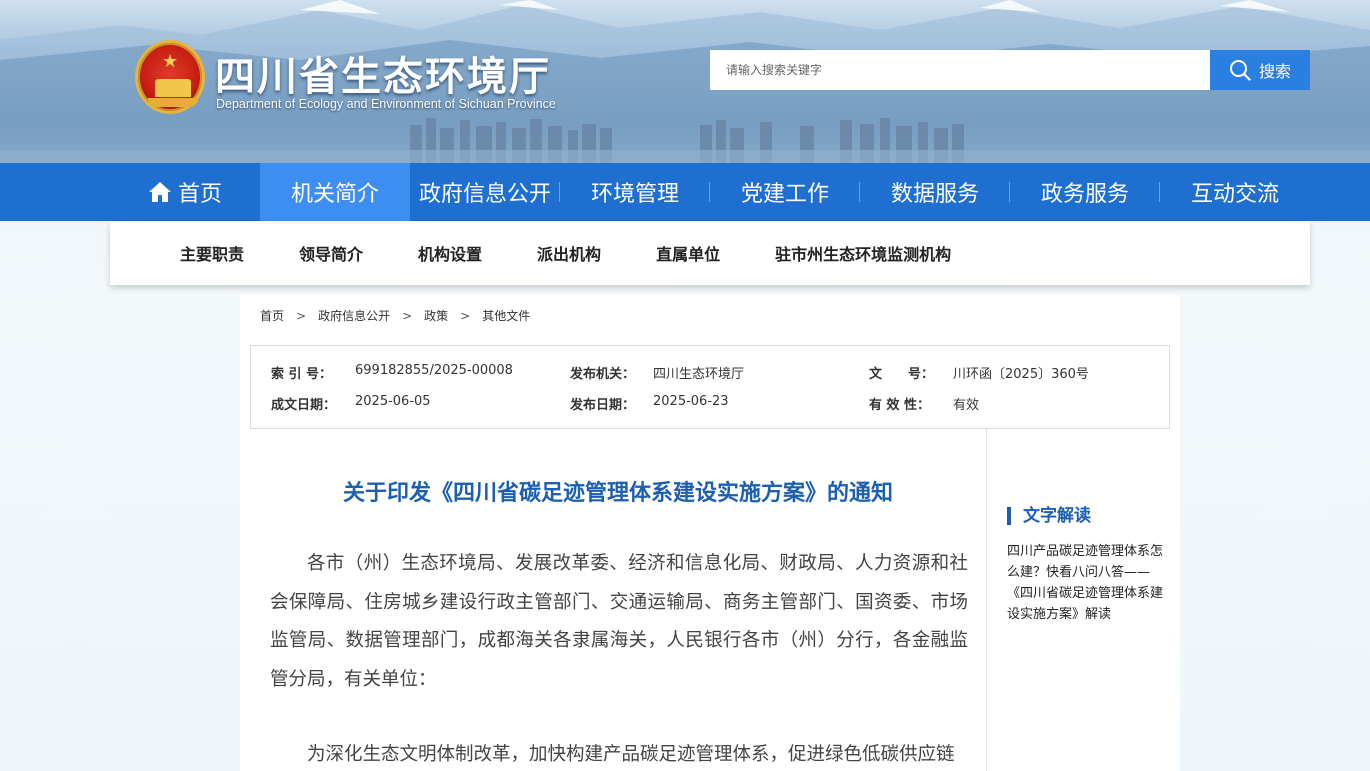  Describe the element at coordinates (603, 374) in the screenshot. I see `issuer-label: 发布机关：` at that location.